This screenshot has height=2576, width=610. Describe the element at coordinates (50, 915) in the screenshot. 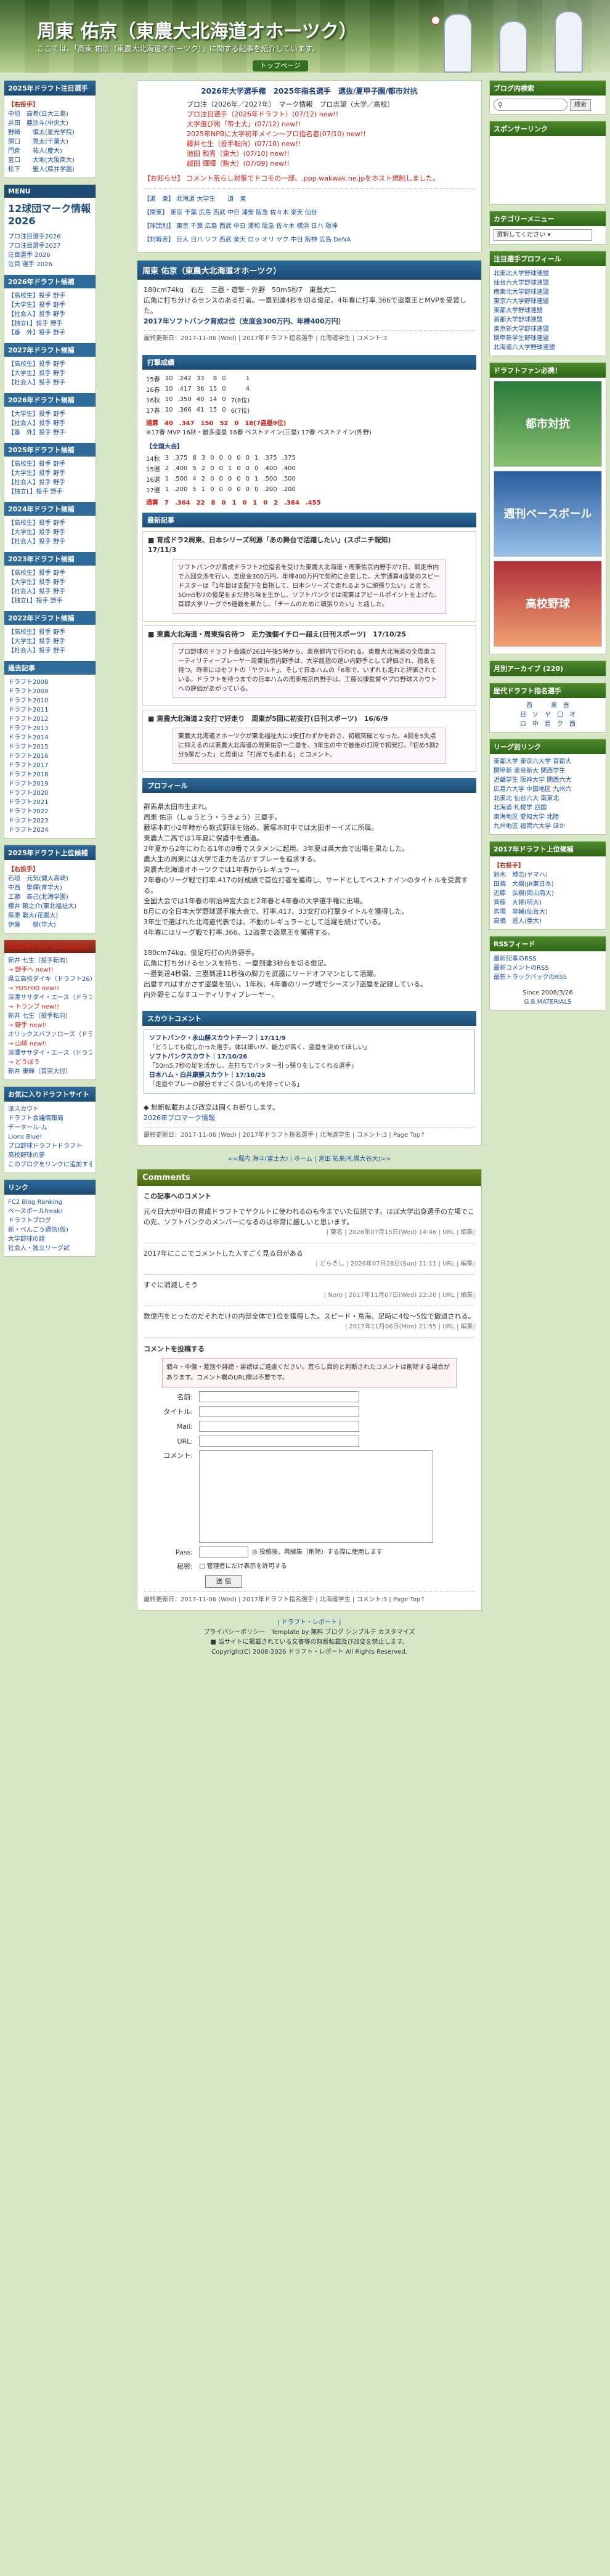

I see `list-item: 藤原 聡大(花園大)` at that location.